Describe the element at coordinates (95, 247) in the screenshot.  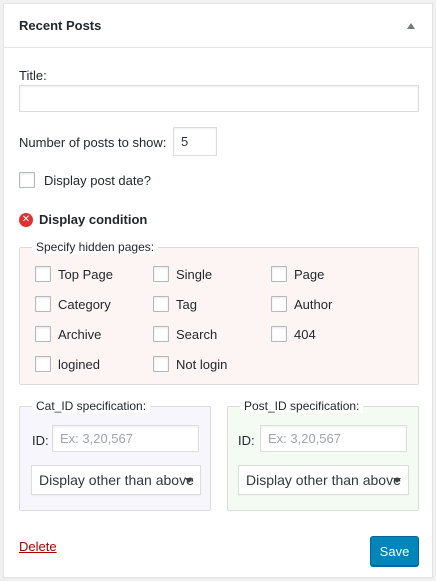
I see `hidden-pages-legend: Specify hidden pages:` at that location.